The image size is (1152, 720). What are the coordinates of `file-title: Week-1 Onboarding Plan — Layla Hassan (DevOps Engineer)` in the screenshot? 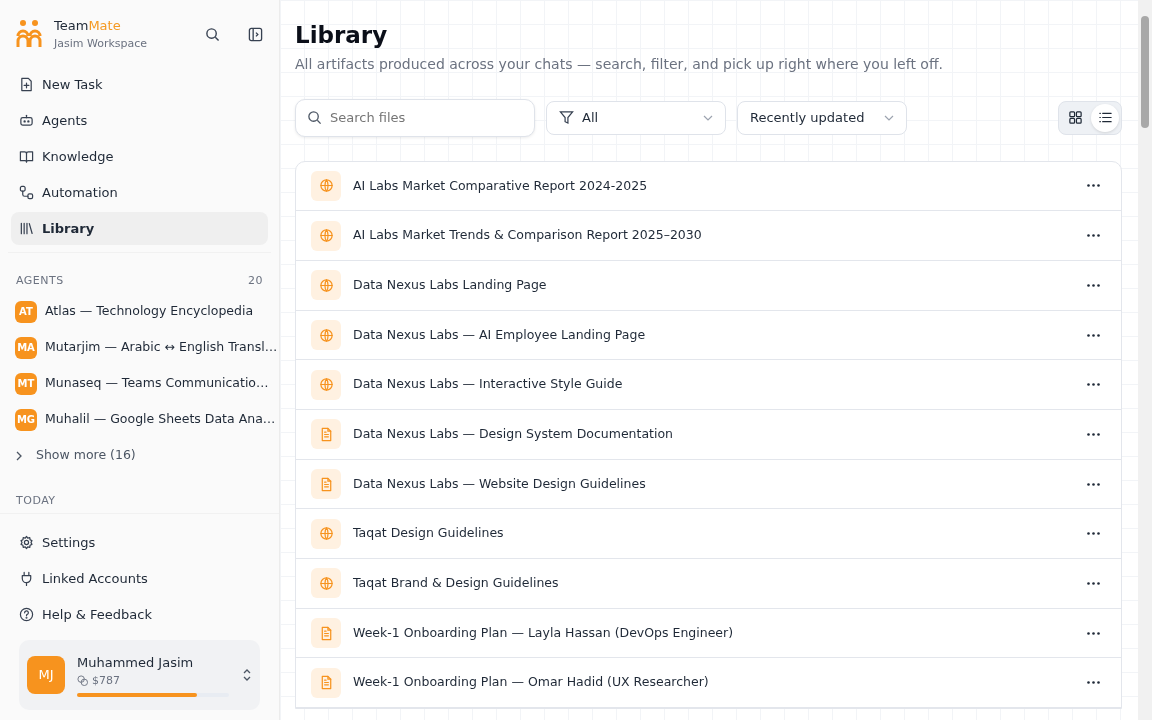 It's located at (711, 633).